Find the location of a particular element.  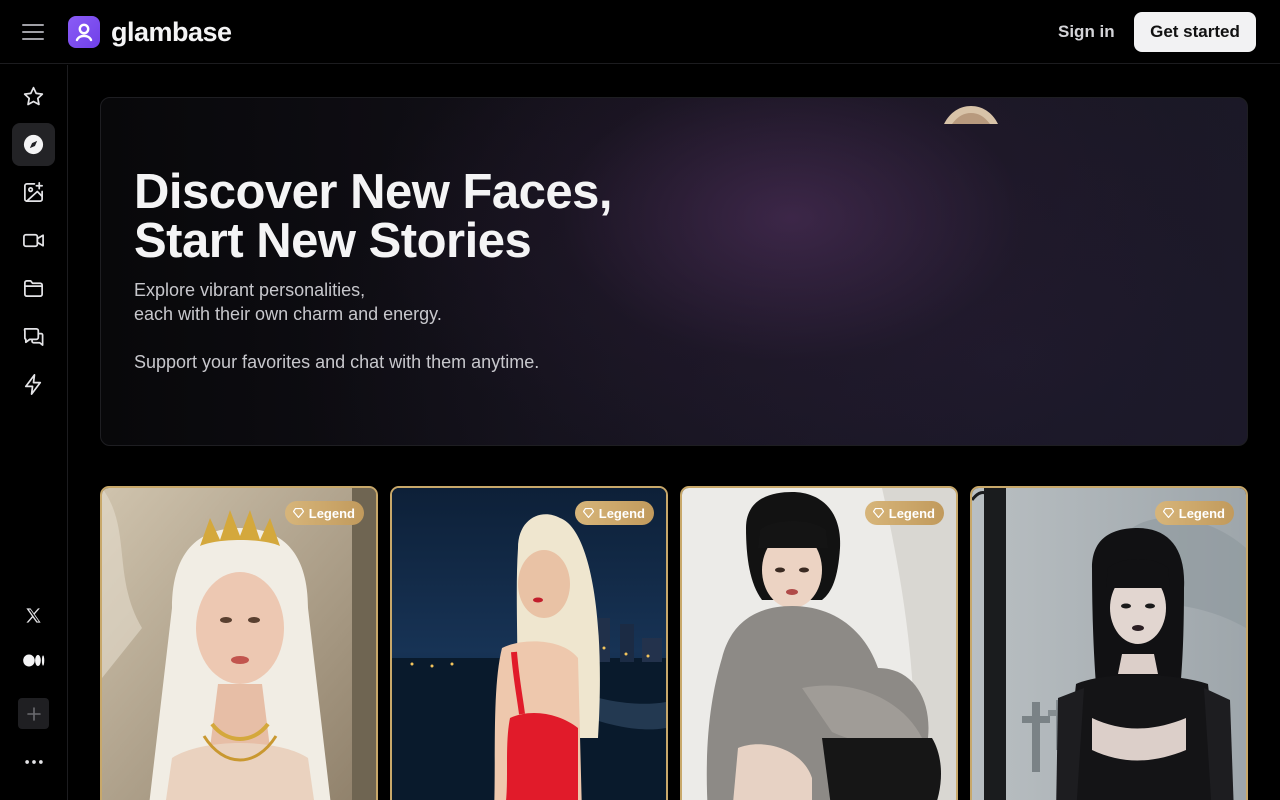

star-icon is located at coordinates (33, 96).